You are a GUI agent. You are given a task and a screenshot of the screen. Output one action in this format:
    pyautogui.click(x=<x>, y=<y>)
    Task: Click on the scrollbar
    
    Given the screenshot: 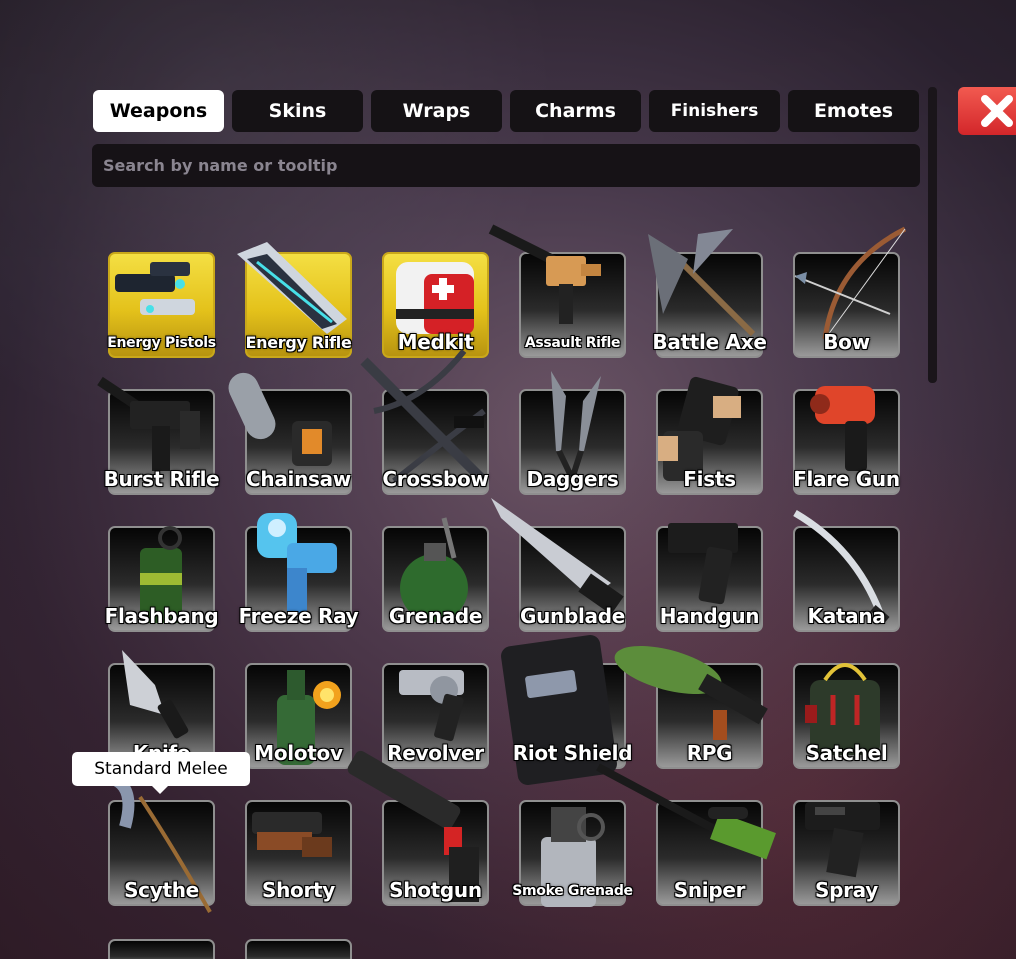 What is the action you would take?
    pyautogui.click(x=932, y=235)
    